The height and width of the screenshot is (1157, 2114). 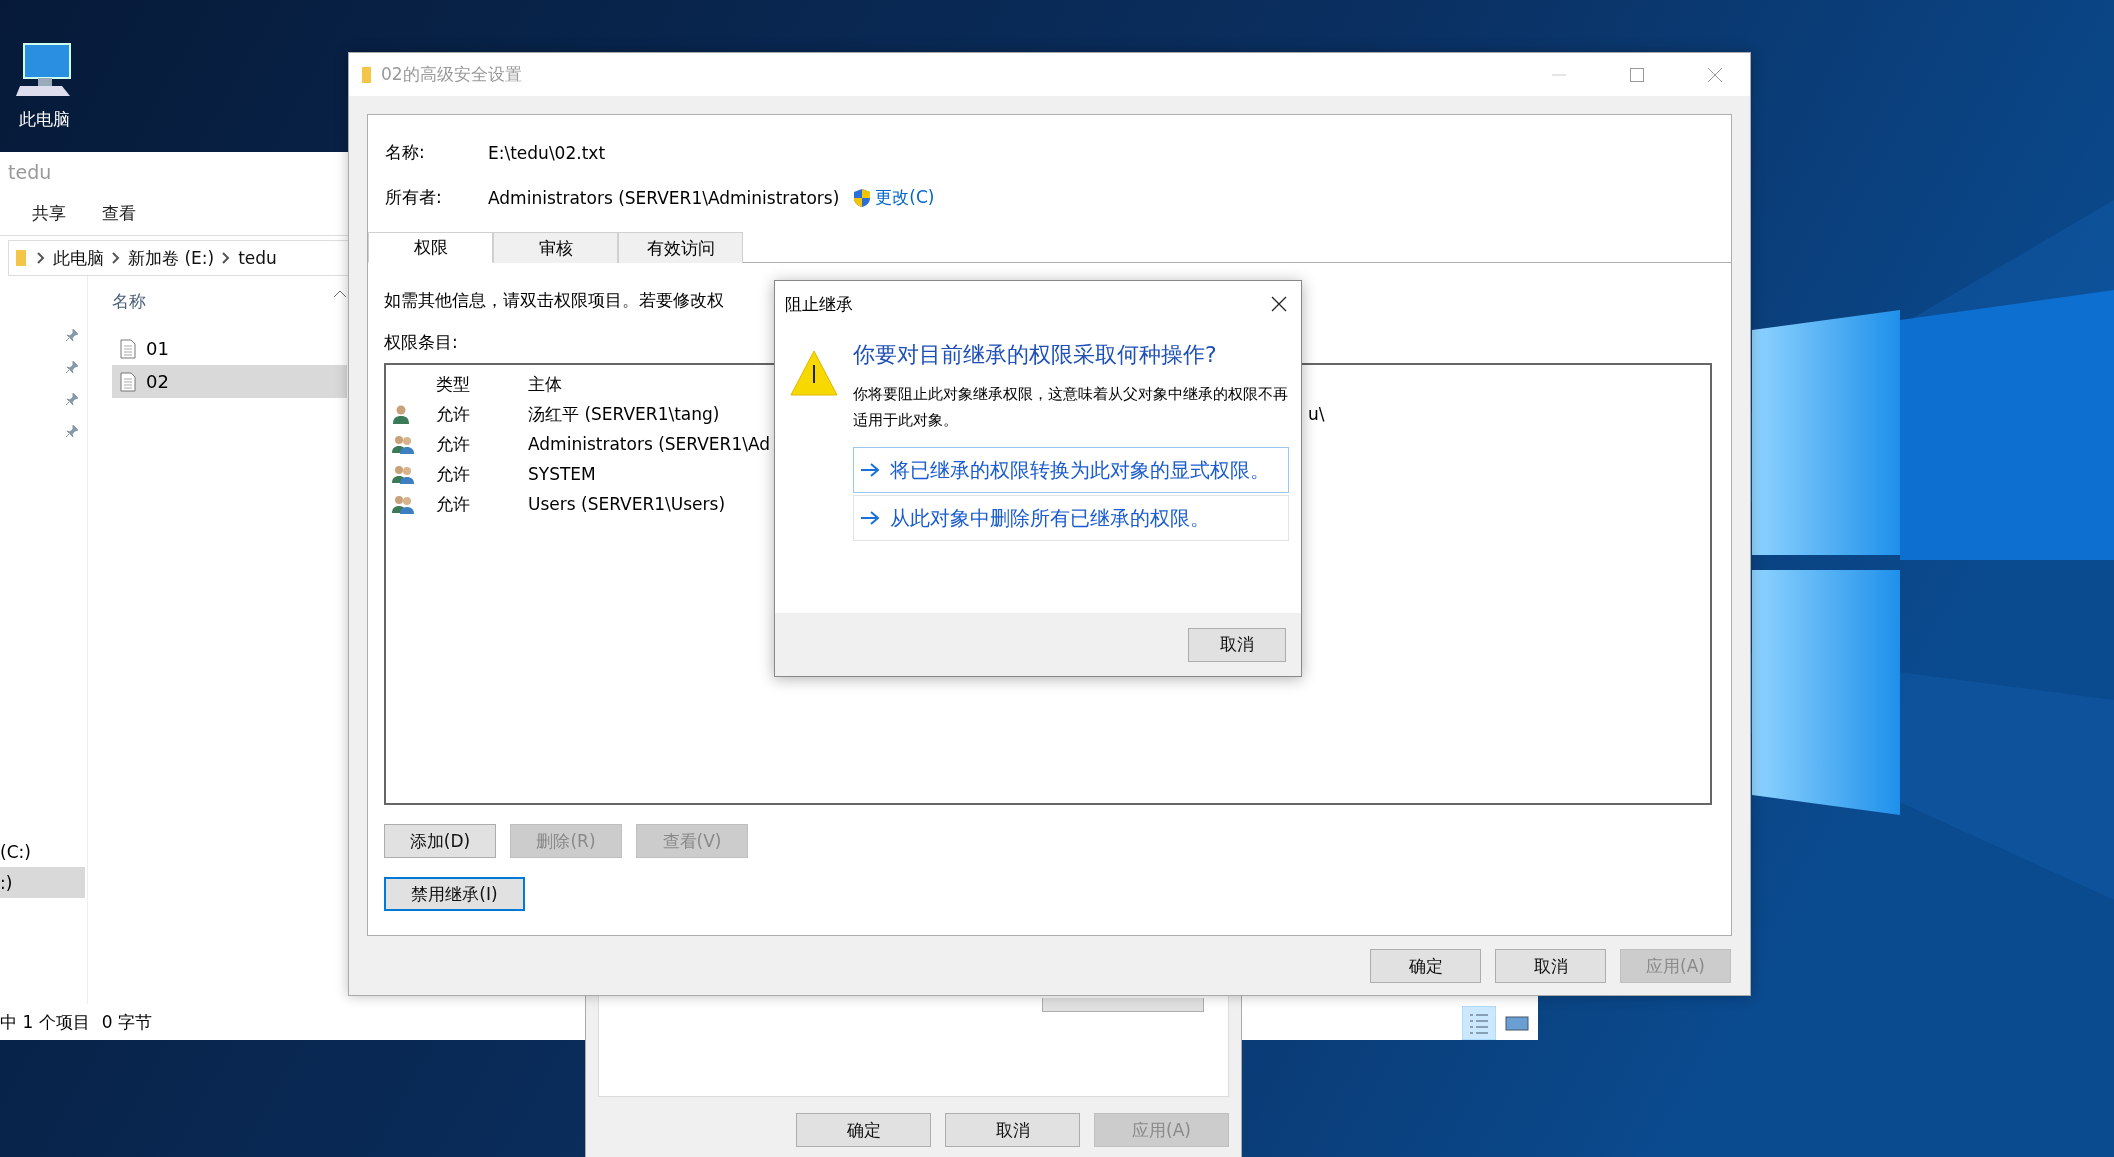 What do you see at coordinates (119, 213) in the screenshot?
I see `ribbon-tab: 查看` at bounding box center [119, 213].